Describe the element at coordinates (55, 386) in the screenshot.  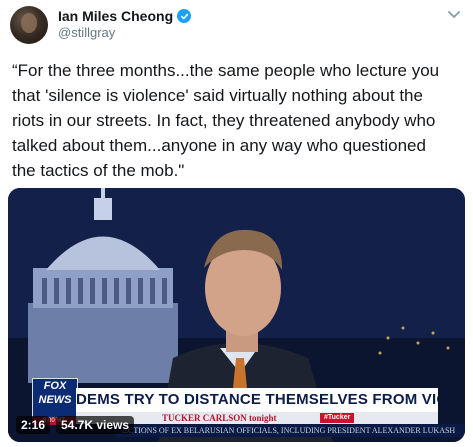
I see `fox-logo-line1: FOX` at that location.